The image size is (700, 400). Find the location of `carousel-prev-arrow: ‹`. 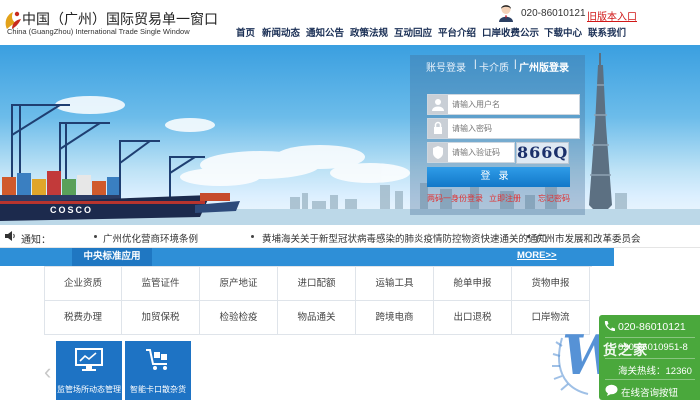

carousel-prev-arrow: ‹ is located at coordinates (47, 372).